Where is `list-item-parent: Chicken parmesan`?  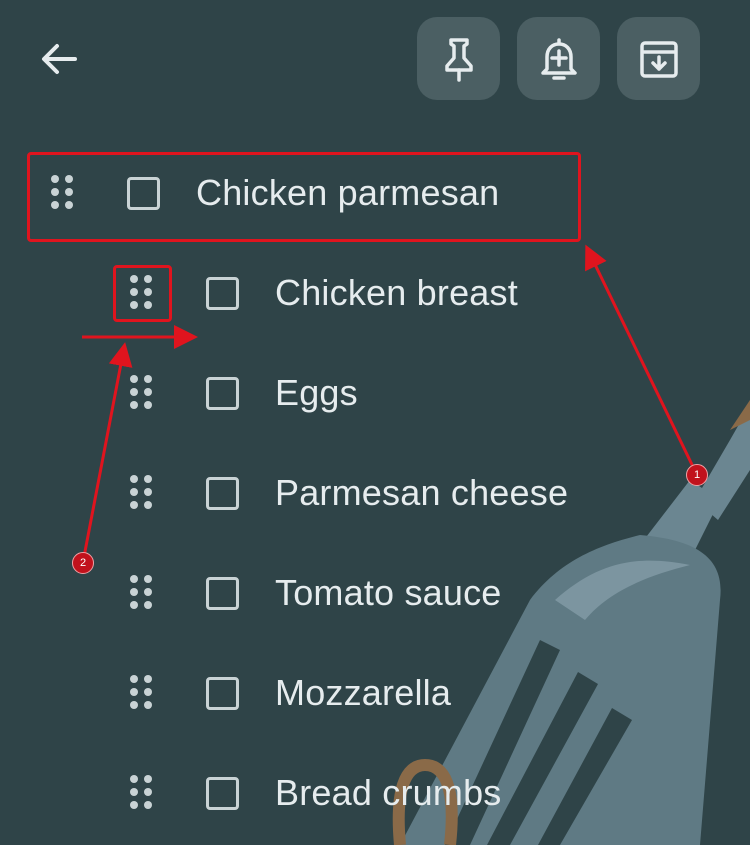
list-item-parent: Chicken parmesan is located at coordinates (275, 193).